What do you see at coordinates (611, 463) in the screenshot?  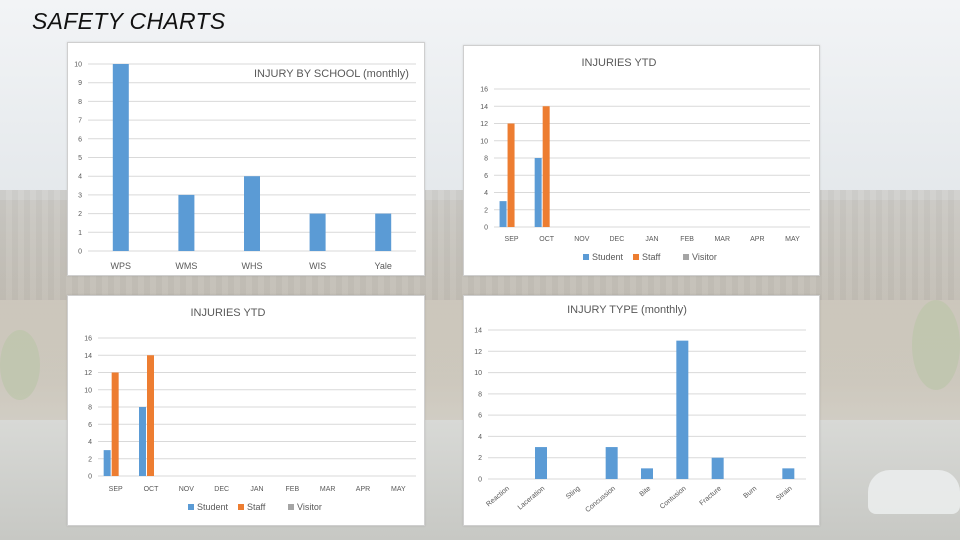 I see `bar-concussion` at bounding box center [611, 463].